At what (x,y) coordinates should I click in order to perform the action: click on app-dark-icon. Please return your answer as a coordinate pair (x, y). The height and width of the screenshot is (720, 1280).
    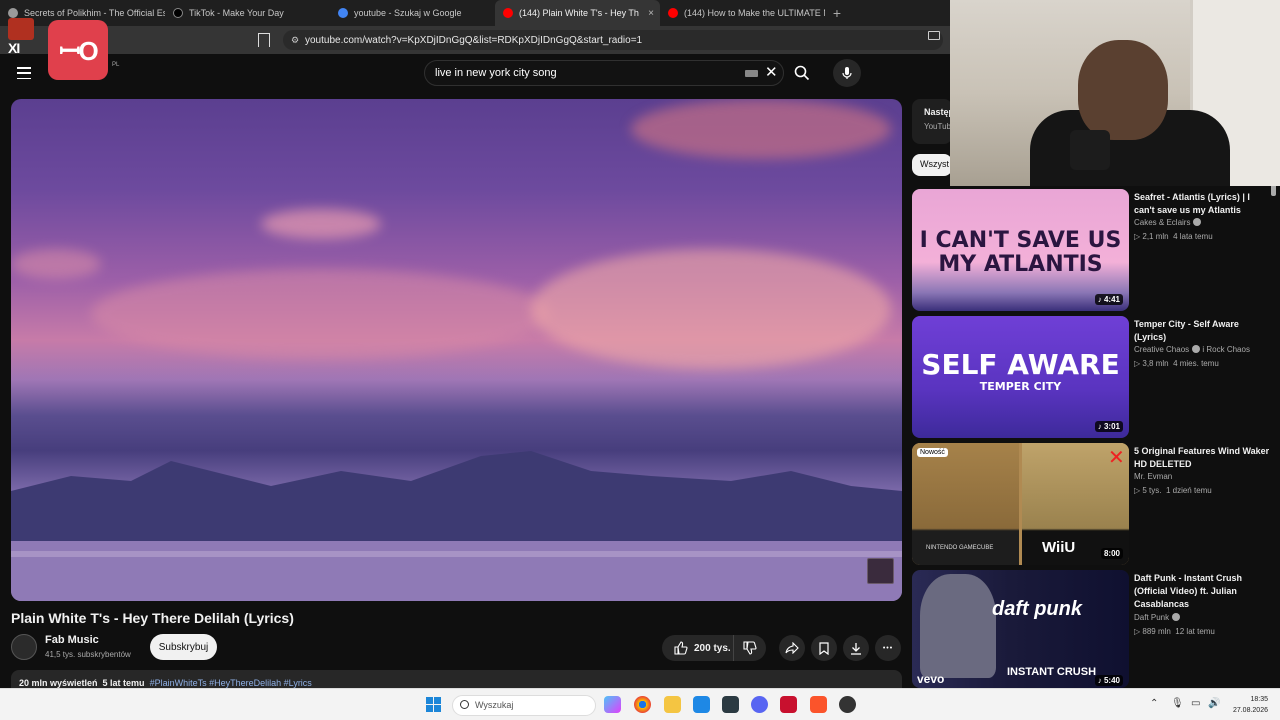
    Looking at the image, I should click on (847, 704).